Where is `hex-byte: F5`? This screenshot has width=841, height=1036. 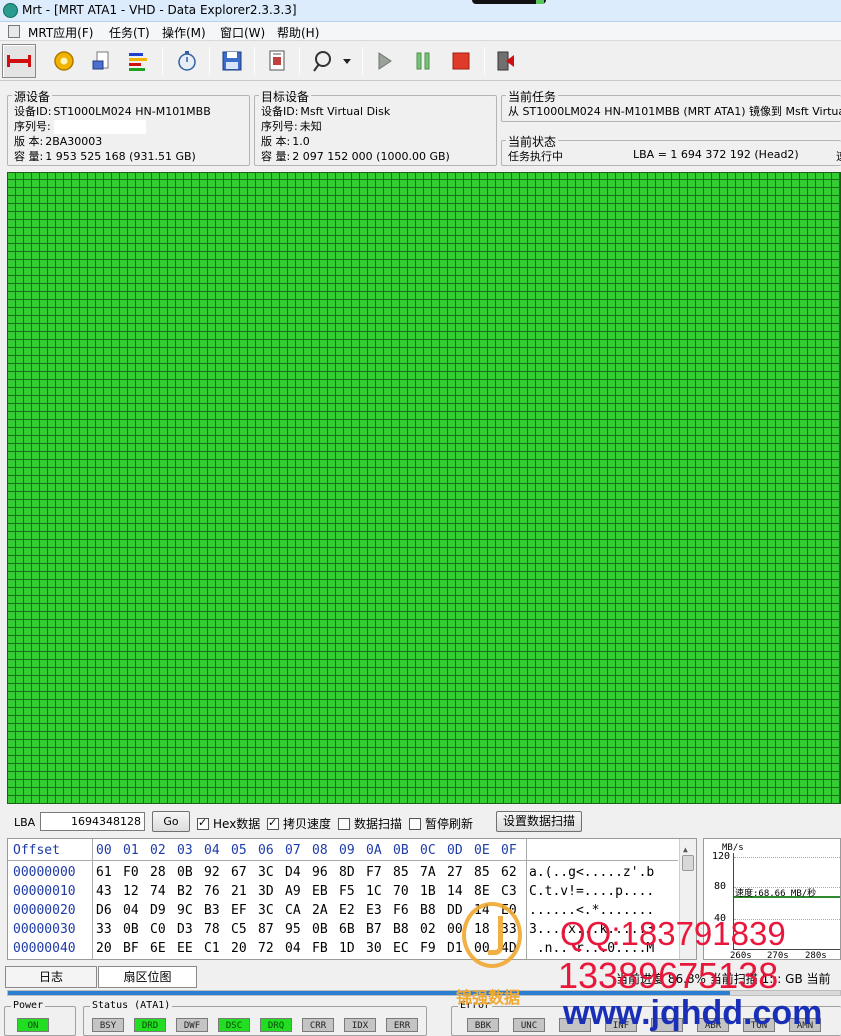 hex-byte: F5 is located at coordinates (347, 891).